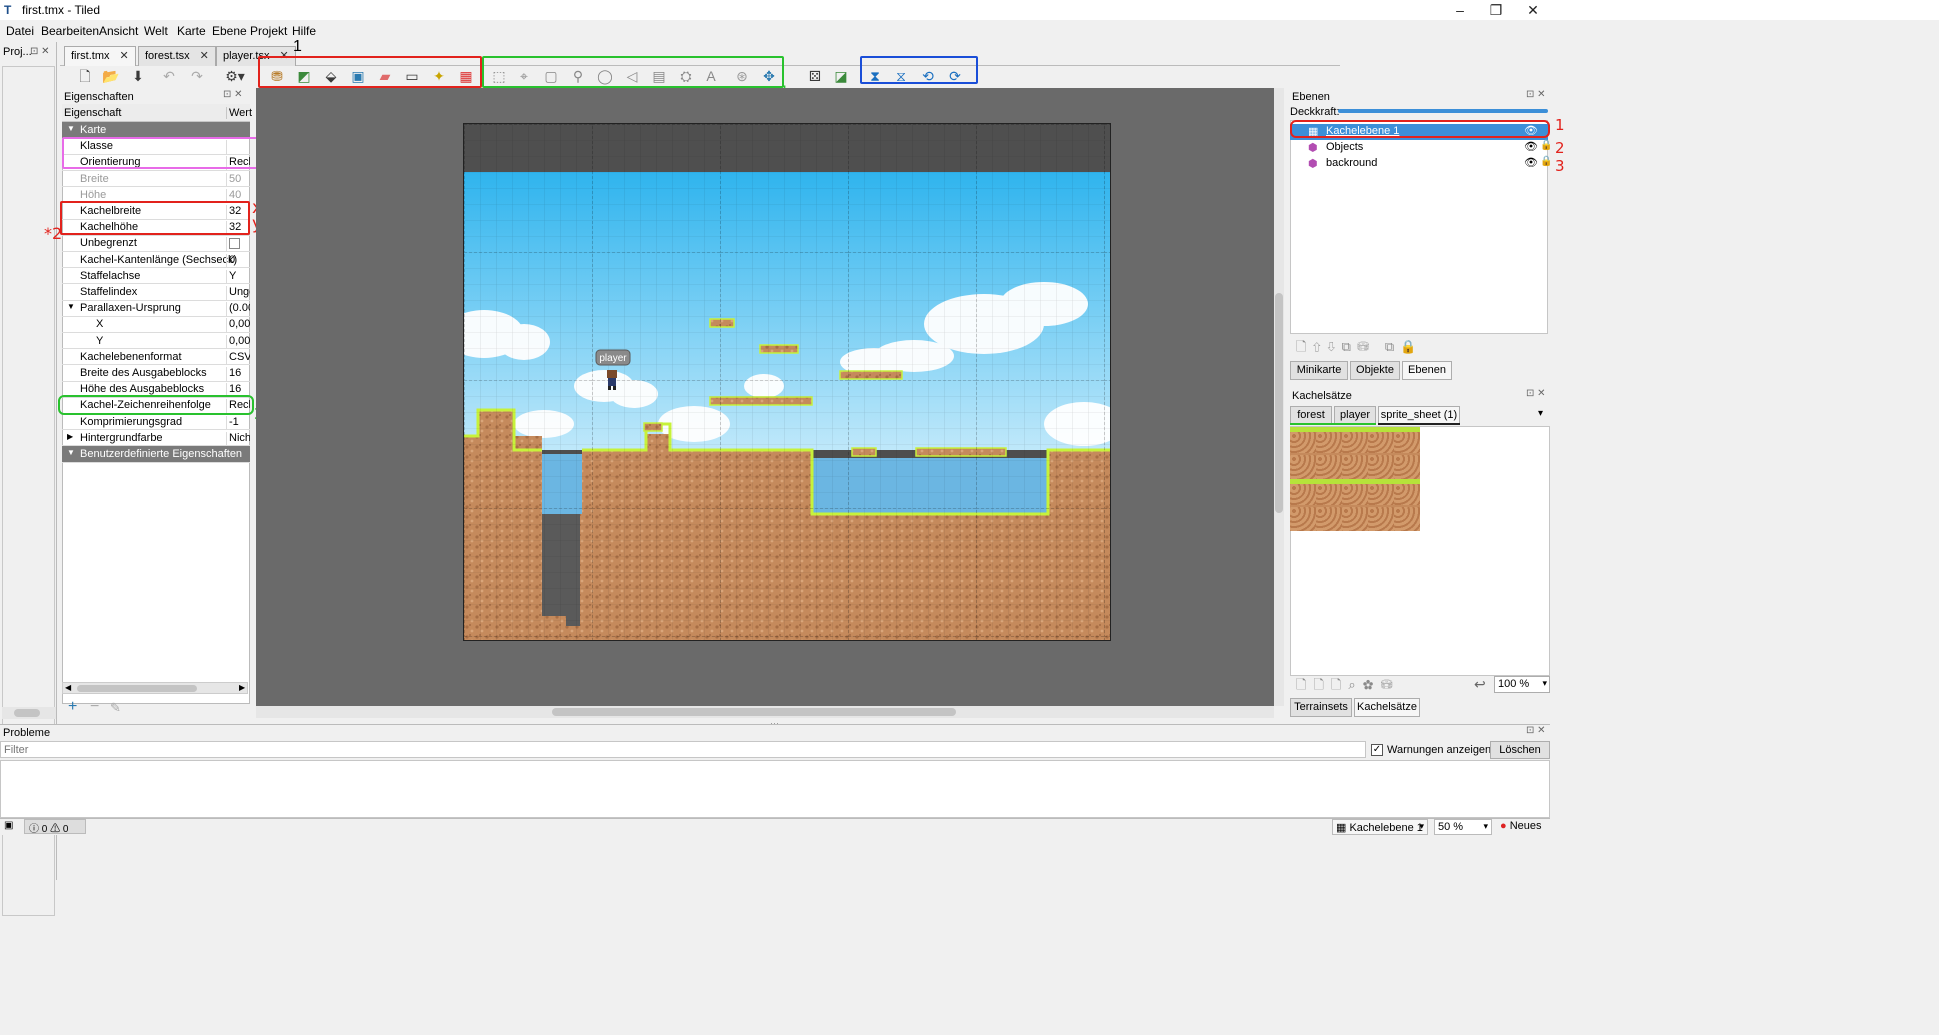 The width and height of the screenshot is (1939, 1035). What do you see at coordinates (711, 76) in the screenshot?
I see `insert-text-icon: A` at bounding box center [711, 76].